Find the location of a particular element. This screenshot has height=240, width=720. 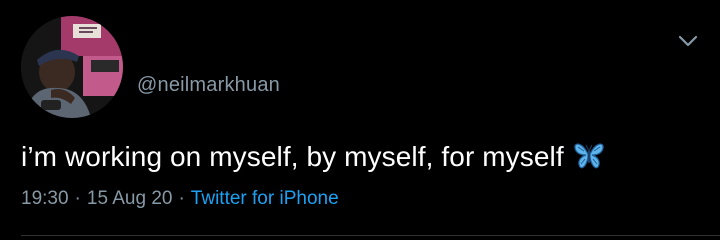

tweet-meta: 19:30 · 15 Aug 20 · Twitter for iPhone is located at coordinates (180, 199).